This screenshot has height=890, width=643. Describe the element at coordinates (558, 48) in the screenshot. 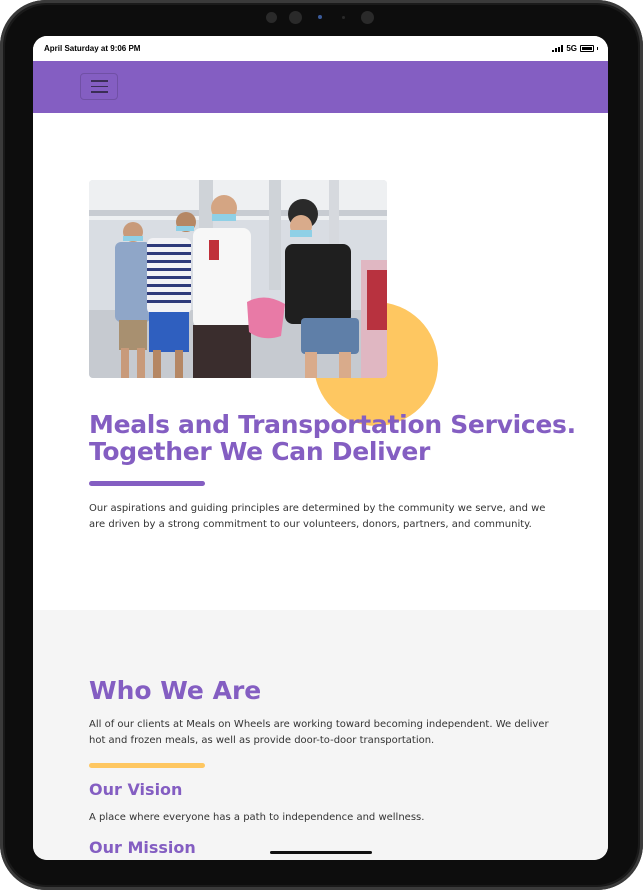

I see `signal-icon` at that location.